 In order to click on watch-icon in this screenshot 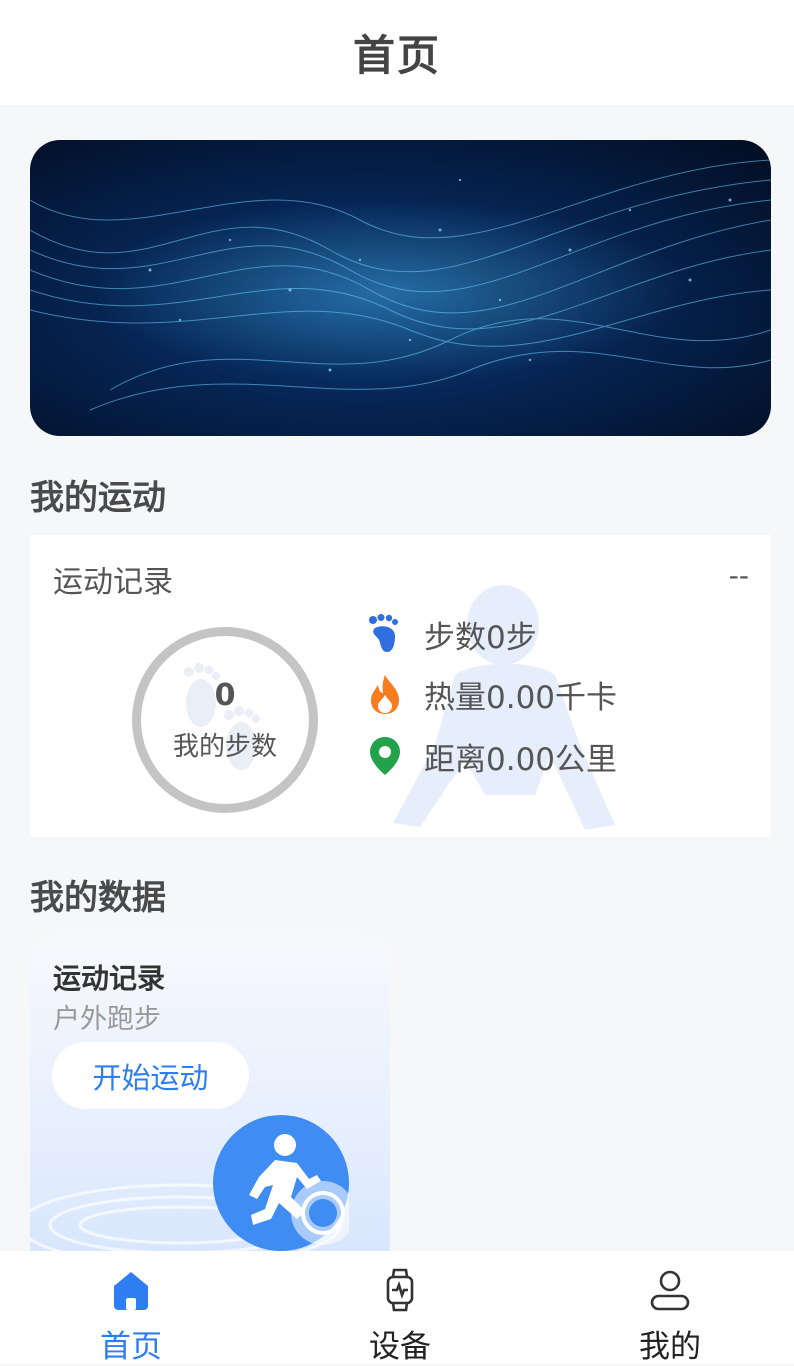, I will do `click(400, 1290)`.